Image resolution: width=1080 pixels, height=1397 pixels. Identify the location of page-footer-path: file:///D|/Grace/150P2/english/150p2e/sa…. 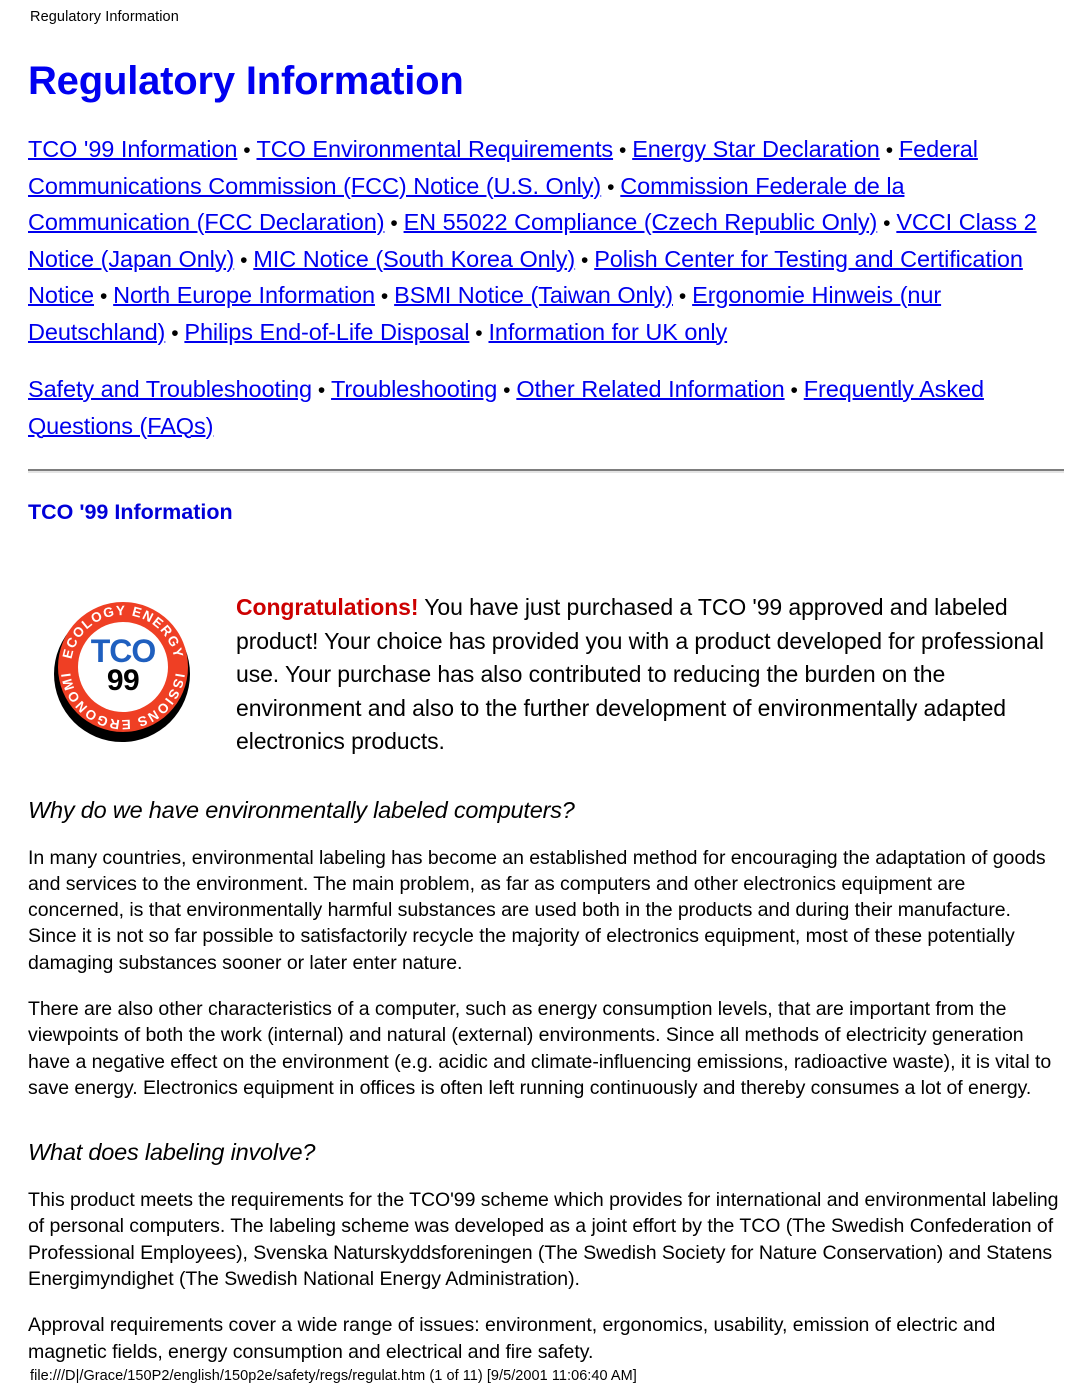
(333, 1376).